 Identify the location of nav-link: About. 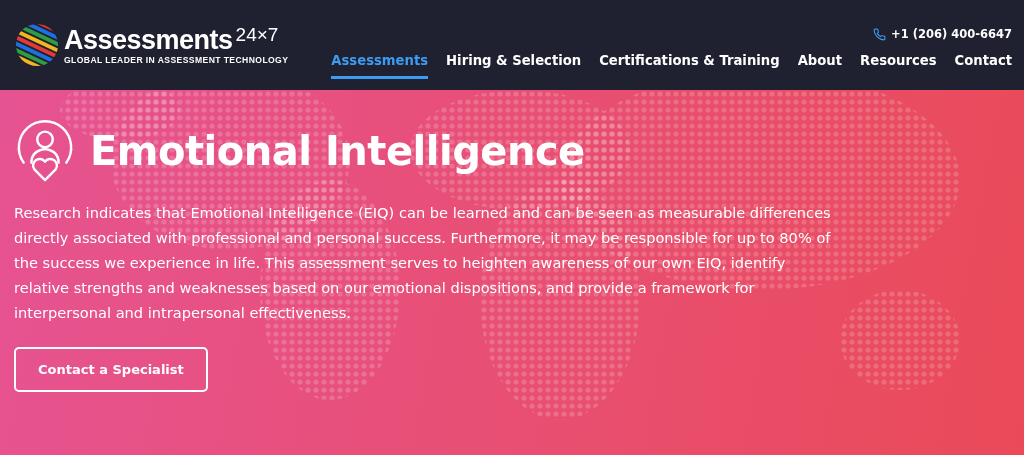
(820, 61).